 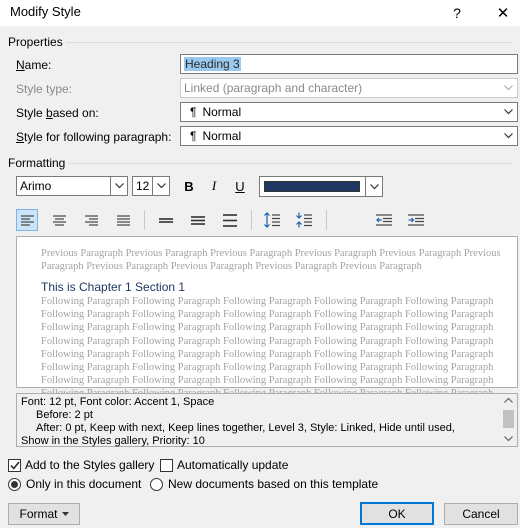 What do you see at coordinates (38, 514) in the screenshot?
I see `format-button-label: Format` at bounding box center [38, 514].